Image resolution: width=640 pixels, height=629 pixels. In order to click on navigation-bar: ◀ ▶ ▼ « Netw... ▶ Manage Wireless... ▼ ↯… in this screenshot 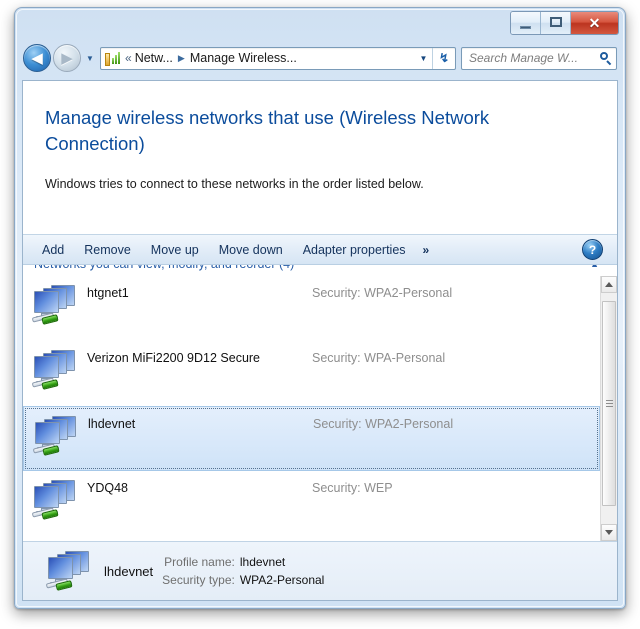, I will do `click(320, 58)`.